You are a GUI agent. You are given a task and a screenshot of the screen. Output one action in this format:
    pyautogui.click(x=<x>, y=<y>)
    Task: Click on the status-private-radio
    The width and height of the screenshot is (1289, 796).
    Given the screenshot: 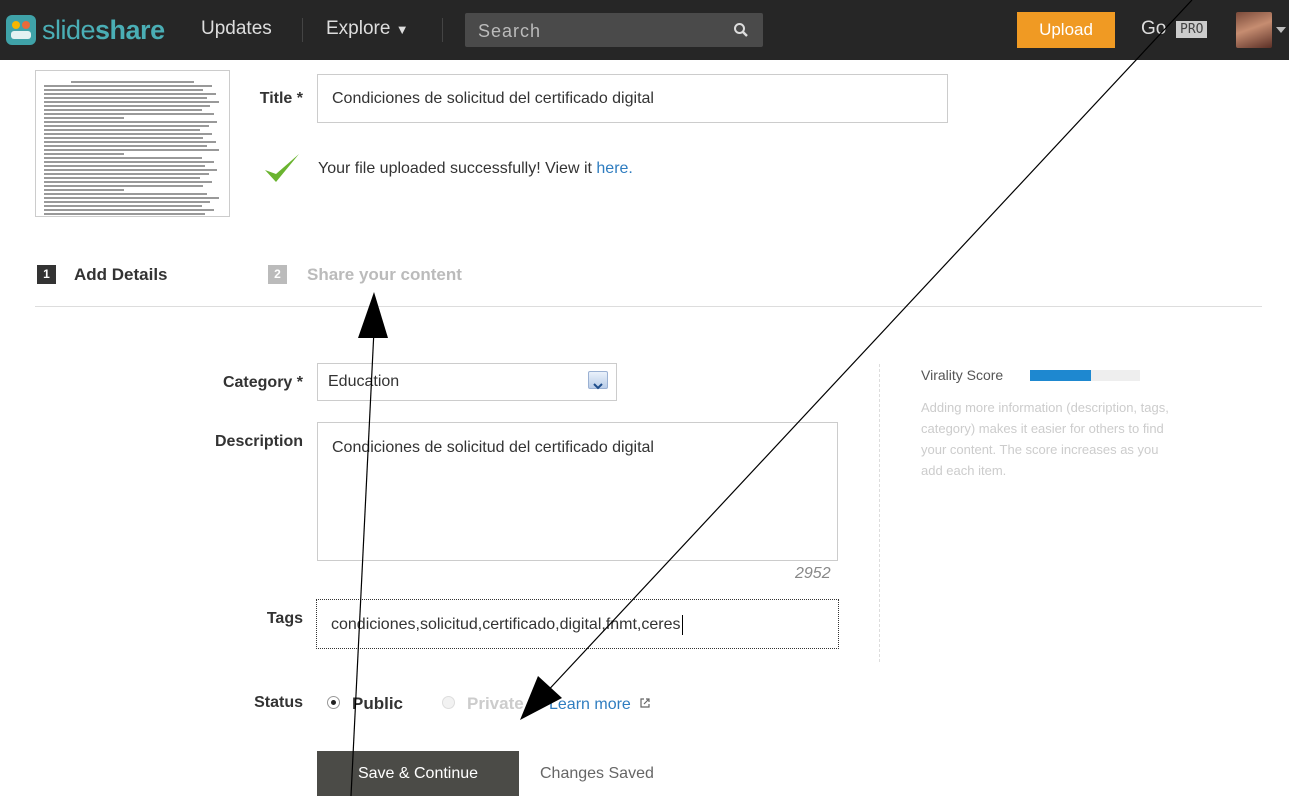 What is the action you would take?
    pyautogui.click(x=448, y=702)
    